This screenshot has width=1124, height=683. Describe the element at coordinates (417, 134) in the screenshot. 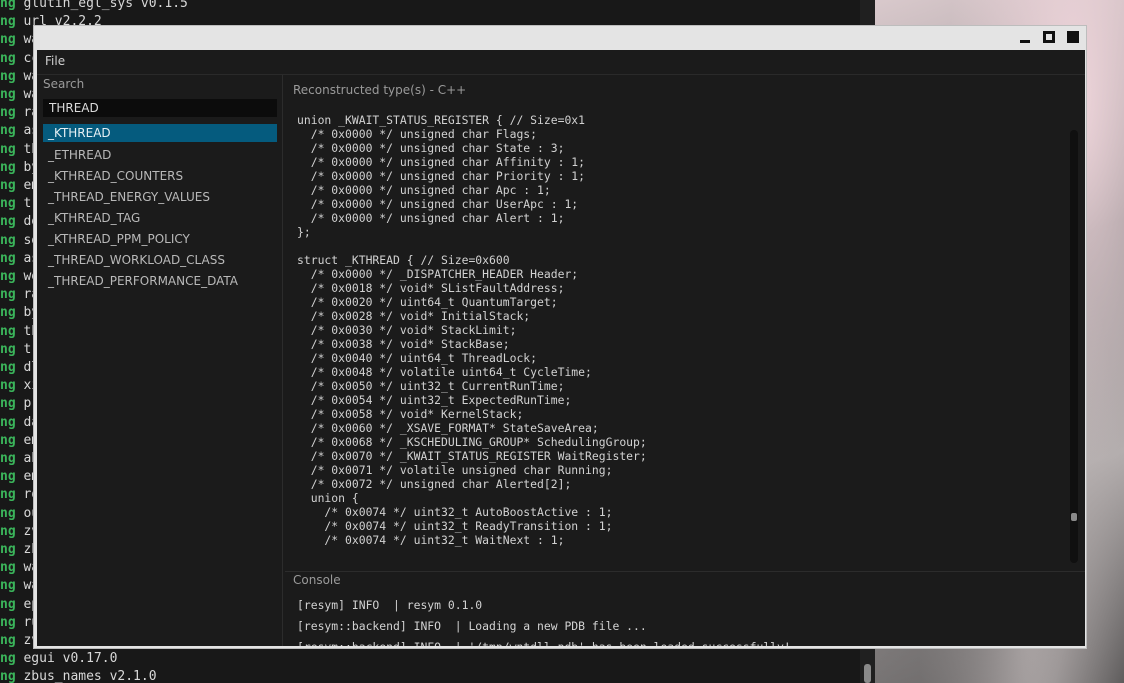

I see `code-line: /* 0x0000 */ unsigned char Flags;` at that location.